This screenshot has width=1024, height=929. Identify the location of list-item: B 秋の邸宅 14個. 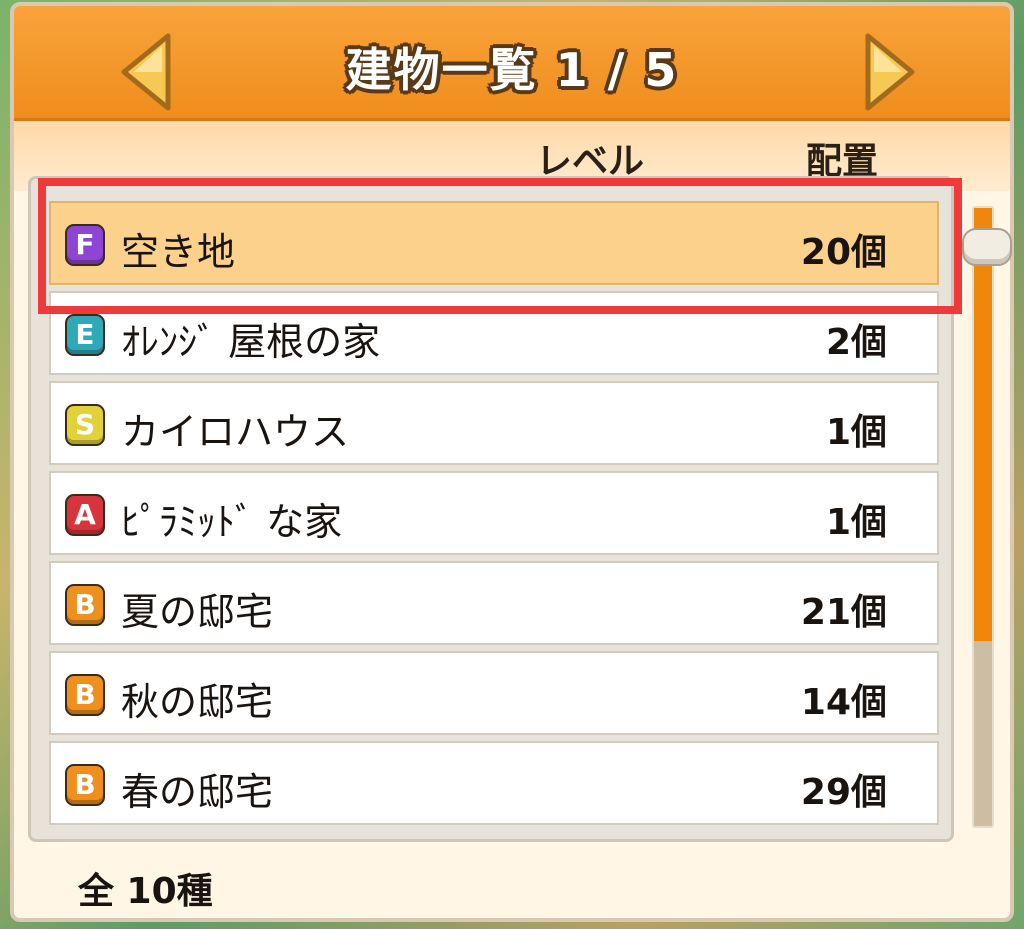
(494, 693).